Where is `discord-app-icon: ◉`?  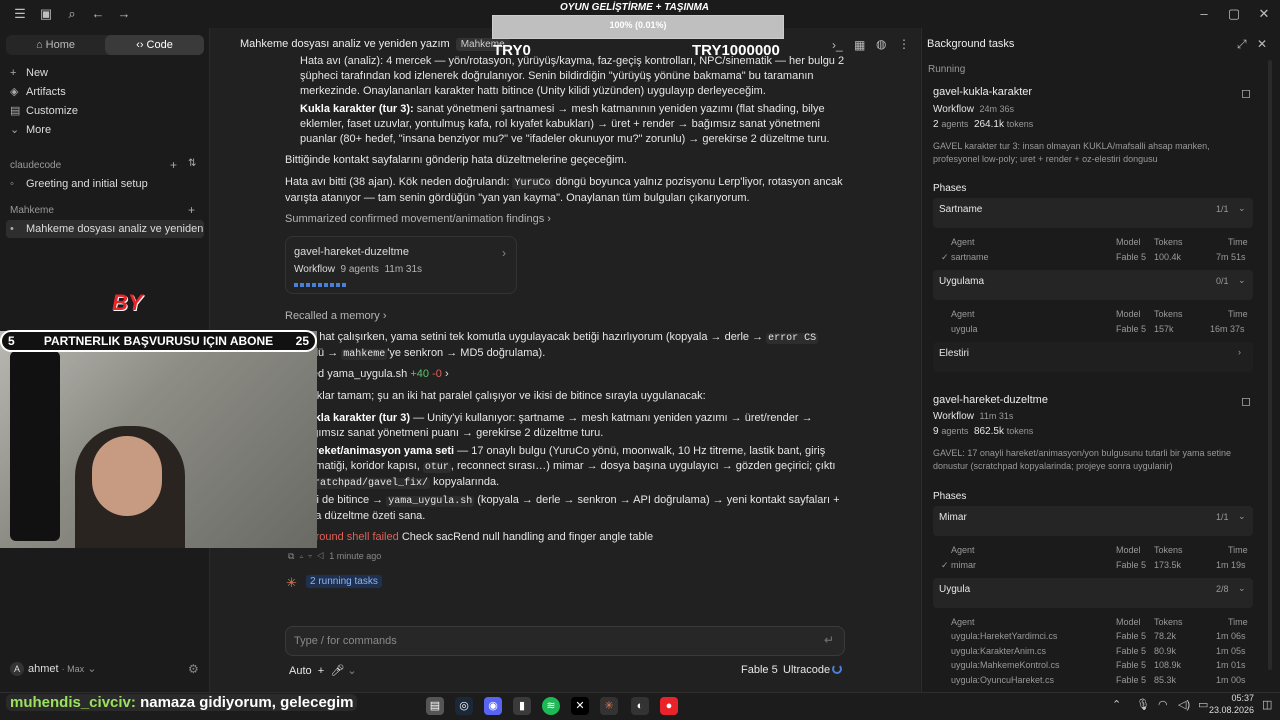
discord-app-icon: ◉ is located at coordinates (493, 706).